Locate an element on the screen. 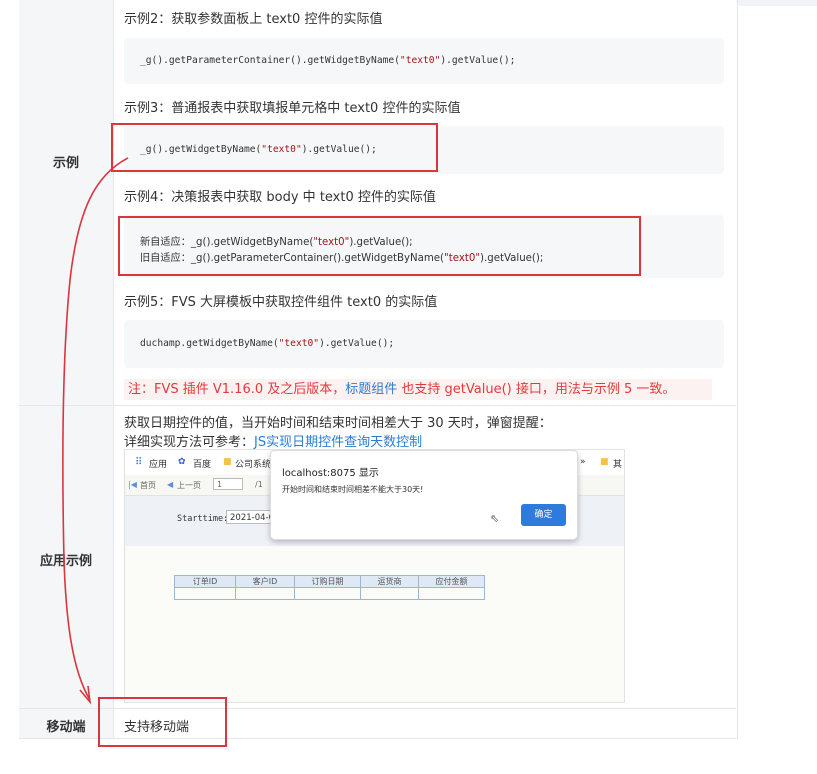  annotation-arrow is located at coordinates (95, 431).